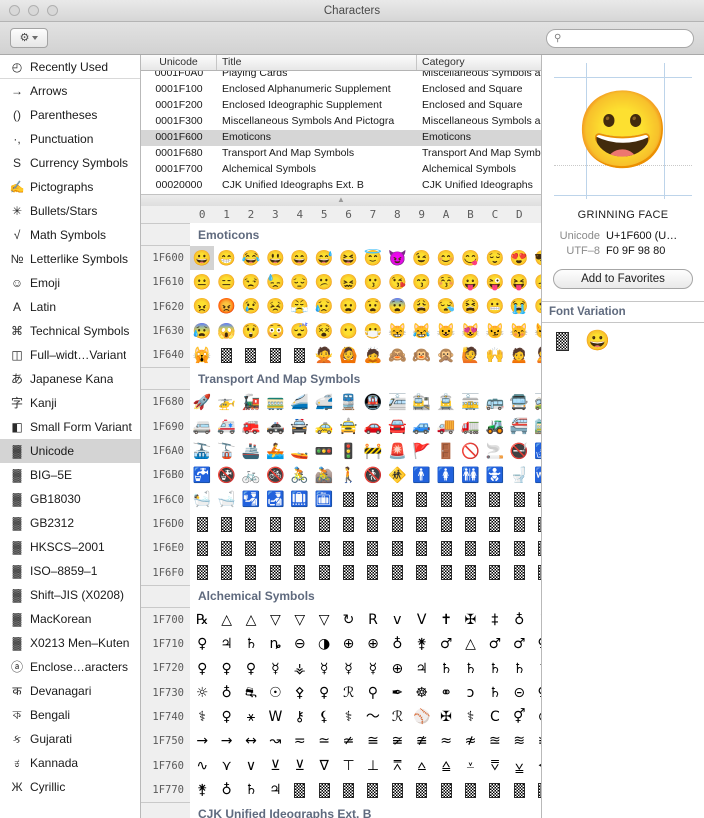 This screenshot has width=704, height=818. What do you see at coordinates (300, 717) in the screenshot?
I see `grid-cell: ⚷` at bounding box center [300, 717].